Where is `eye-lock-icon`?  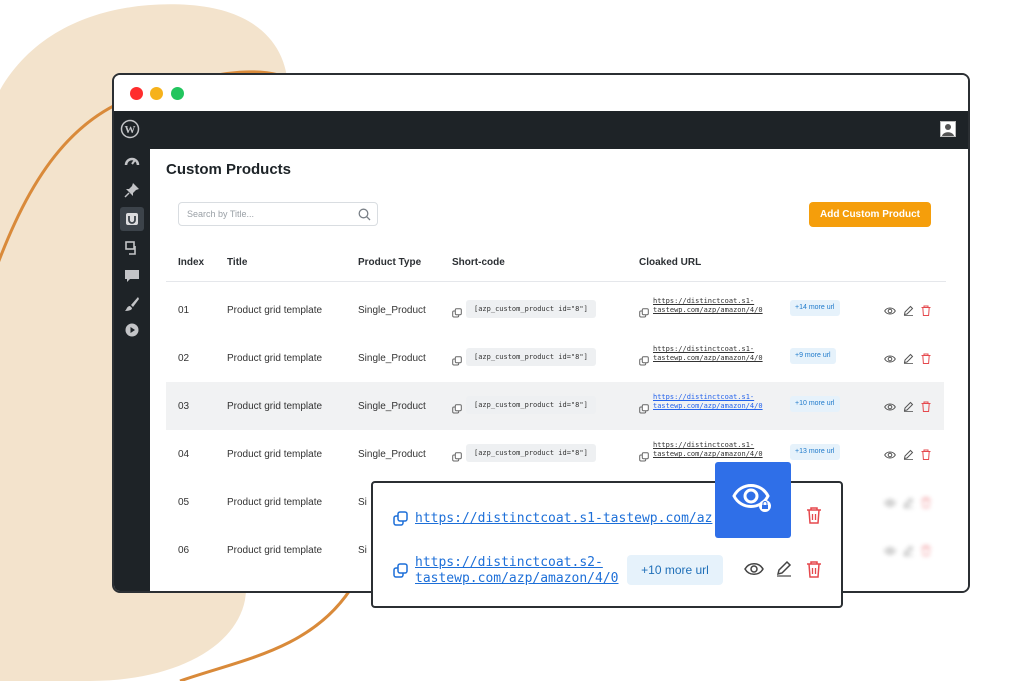
eye-lock-icon is located at coordinates (753, 500).